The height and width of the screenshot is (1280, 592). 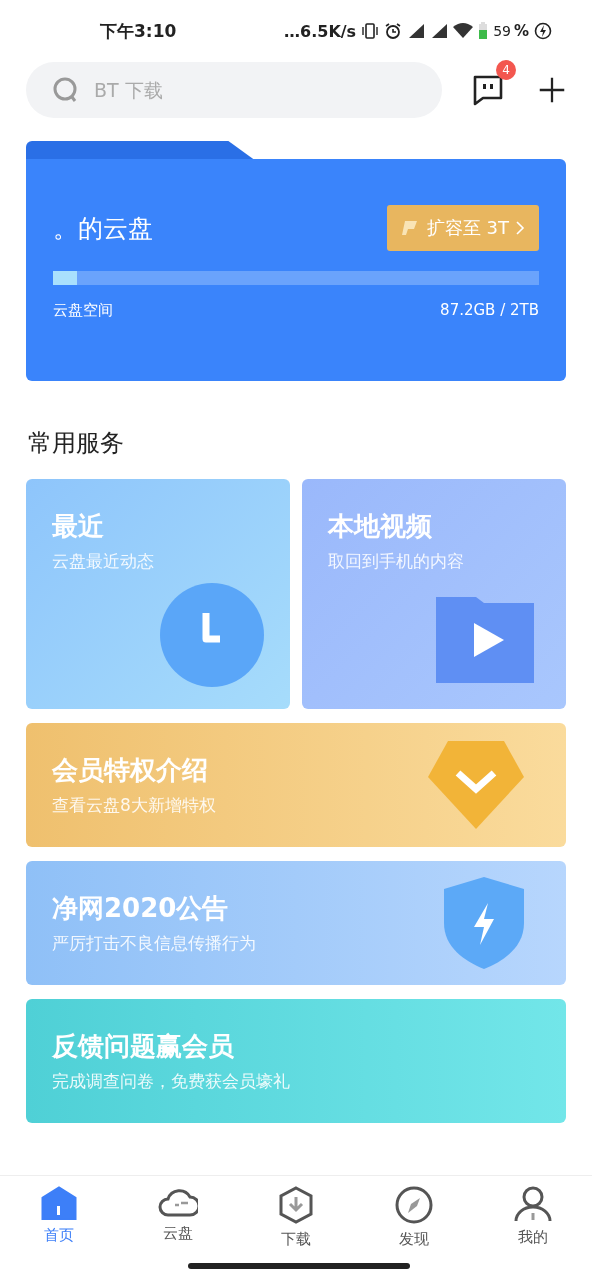 I want to click on chevron-icon, so click(x=520, y=228).